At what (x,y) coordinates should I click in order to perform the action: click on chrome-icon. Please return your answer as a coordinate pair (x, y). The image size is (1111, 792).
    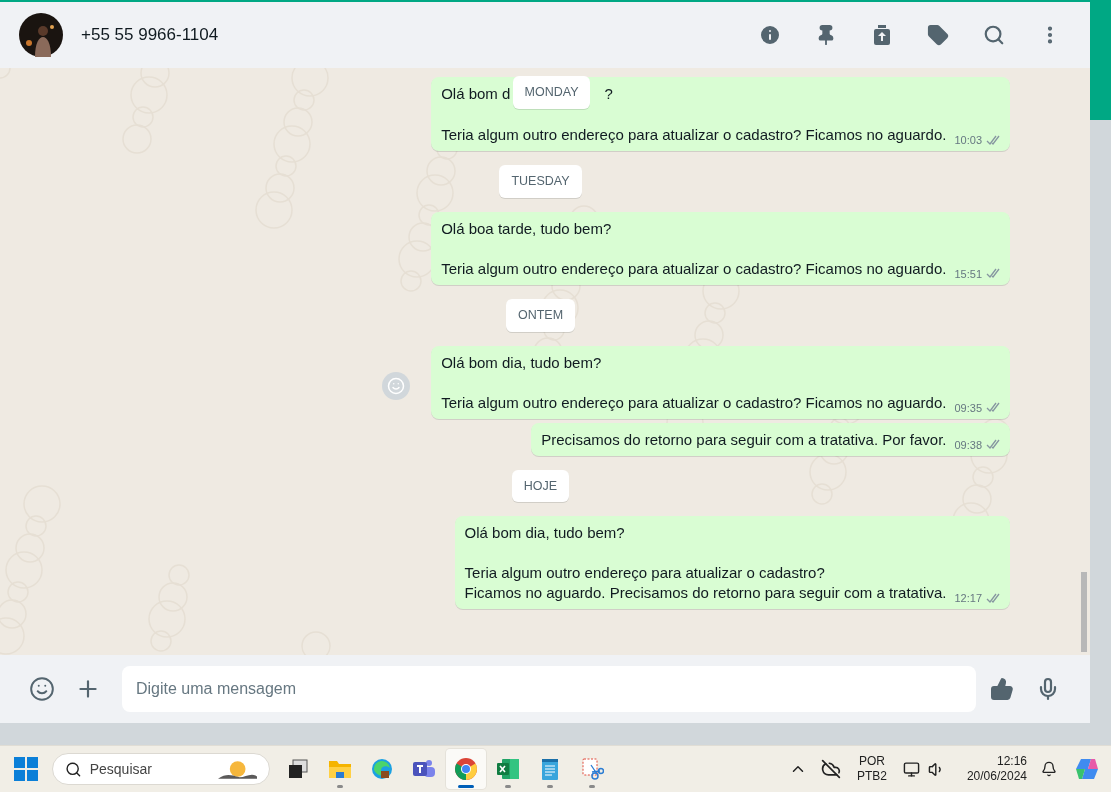
    Looking at the image, I should click on (466, 769).